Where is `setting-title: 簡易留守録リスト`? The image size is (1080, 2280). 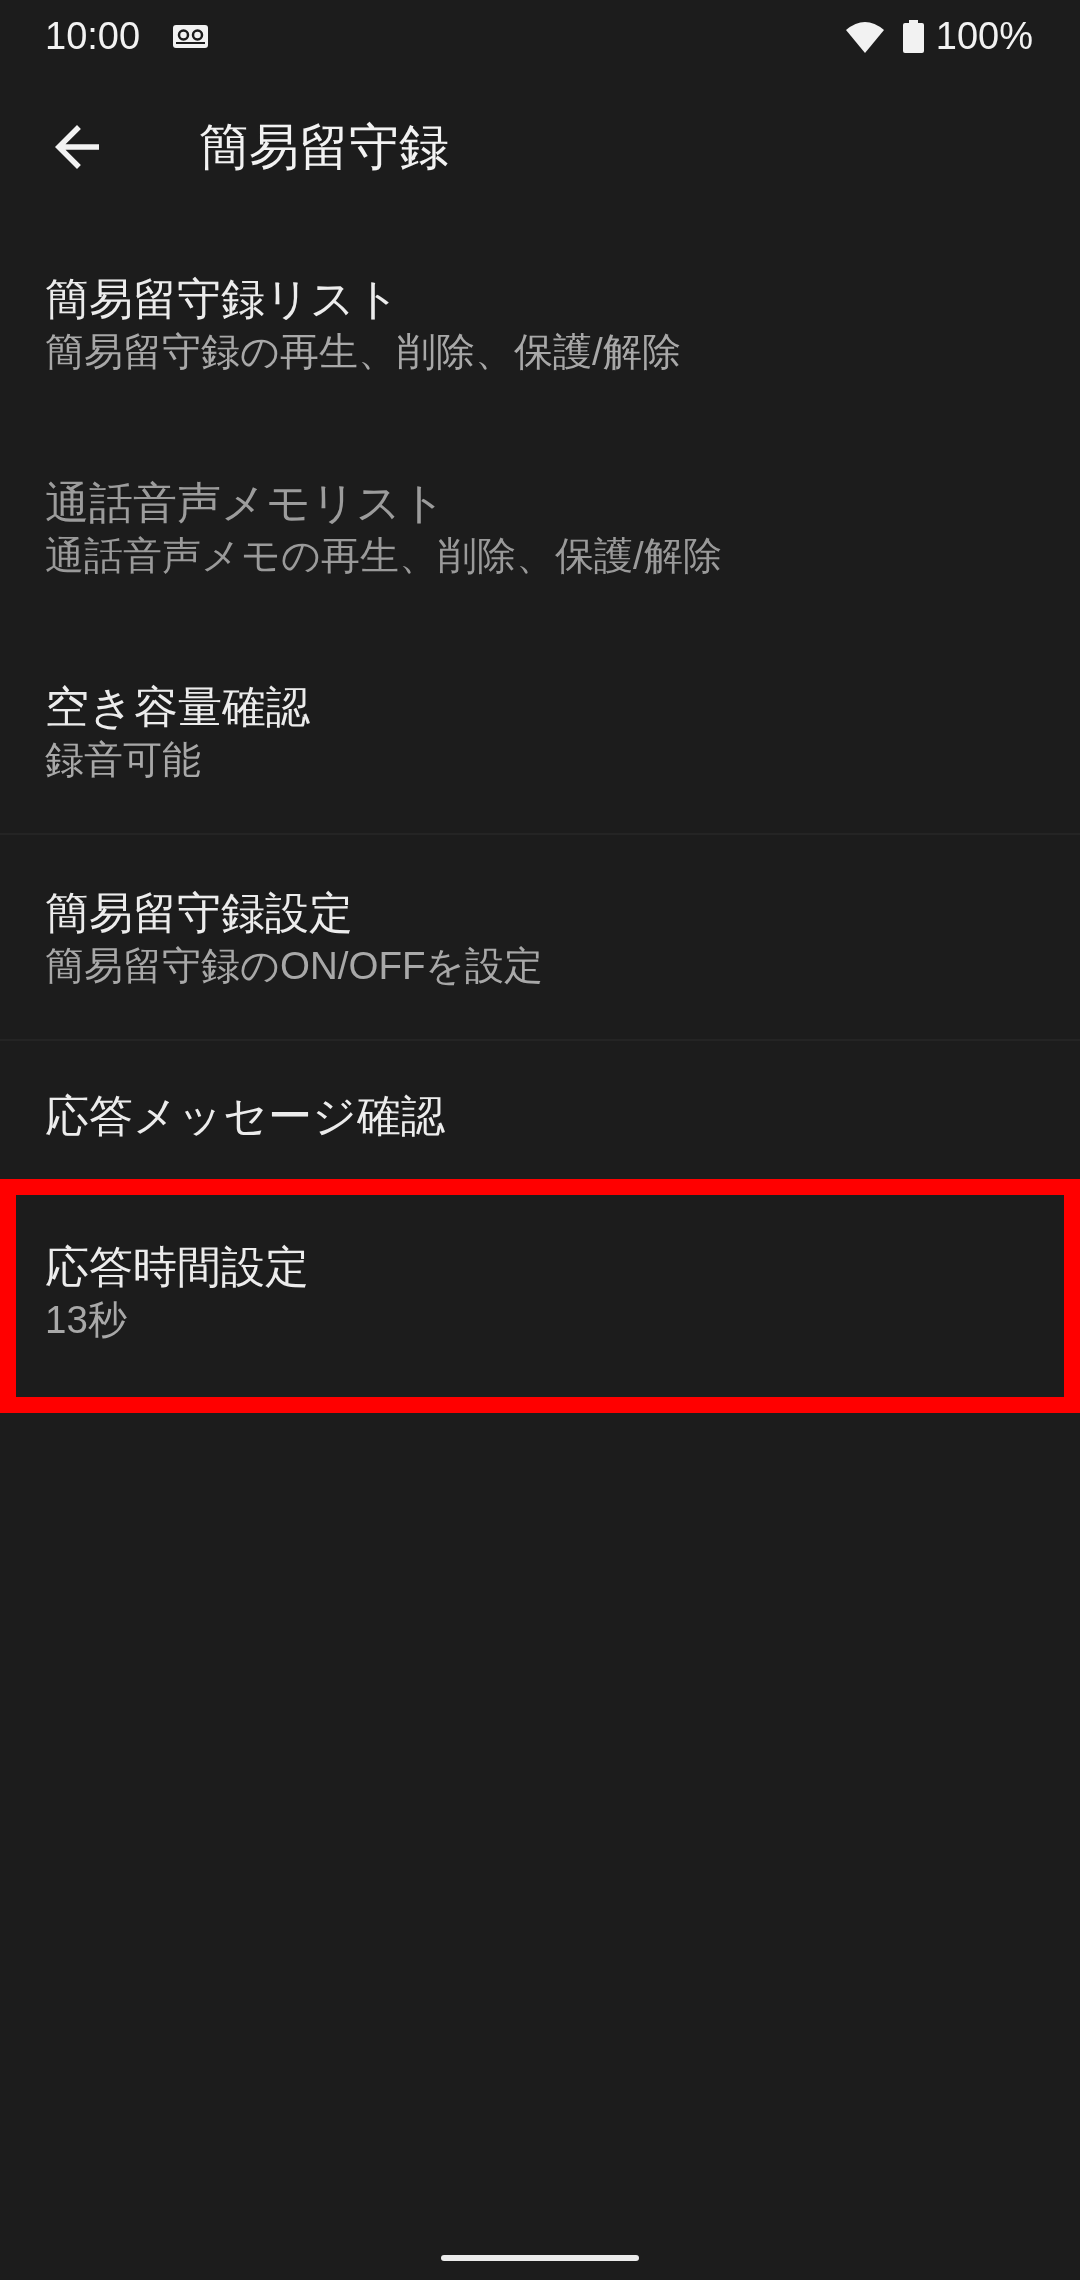
setting-title: 簡易留守録リスト is located at coordinates (222, 298).